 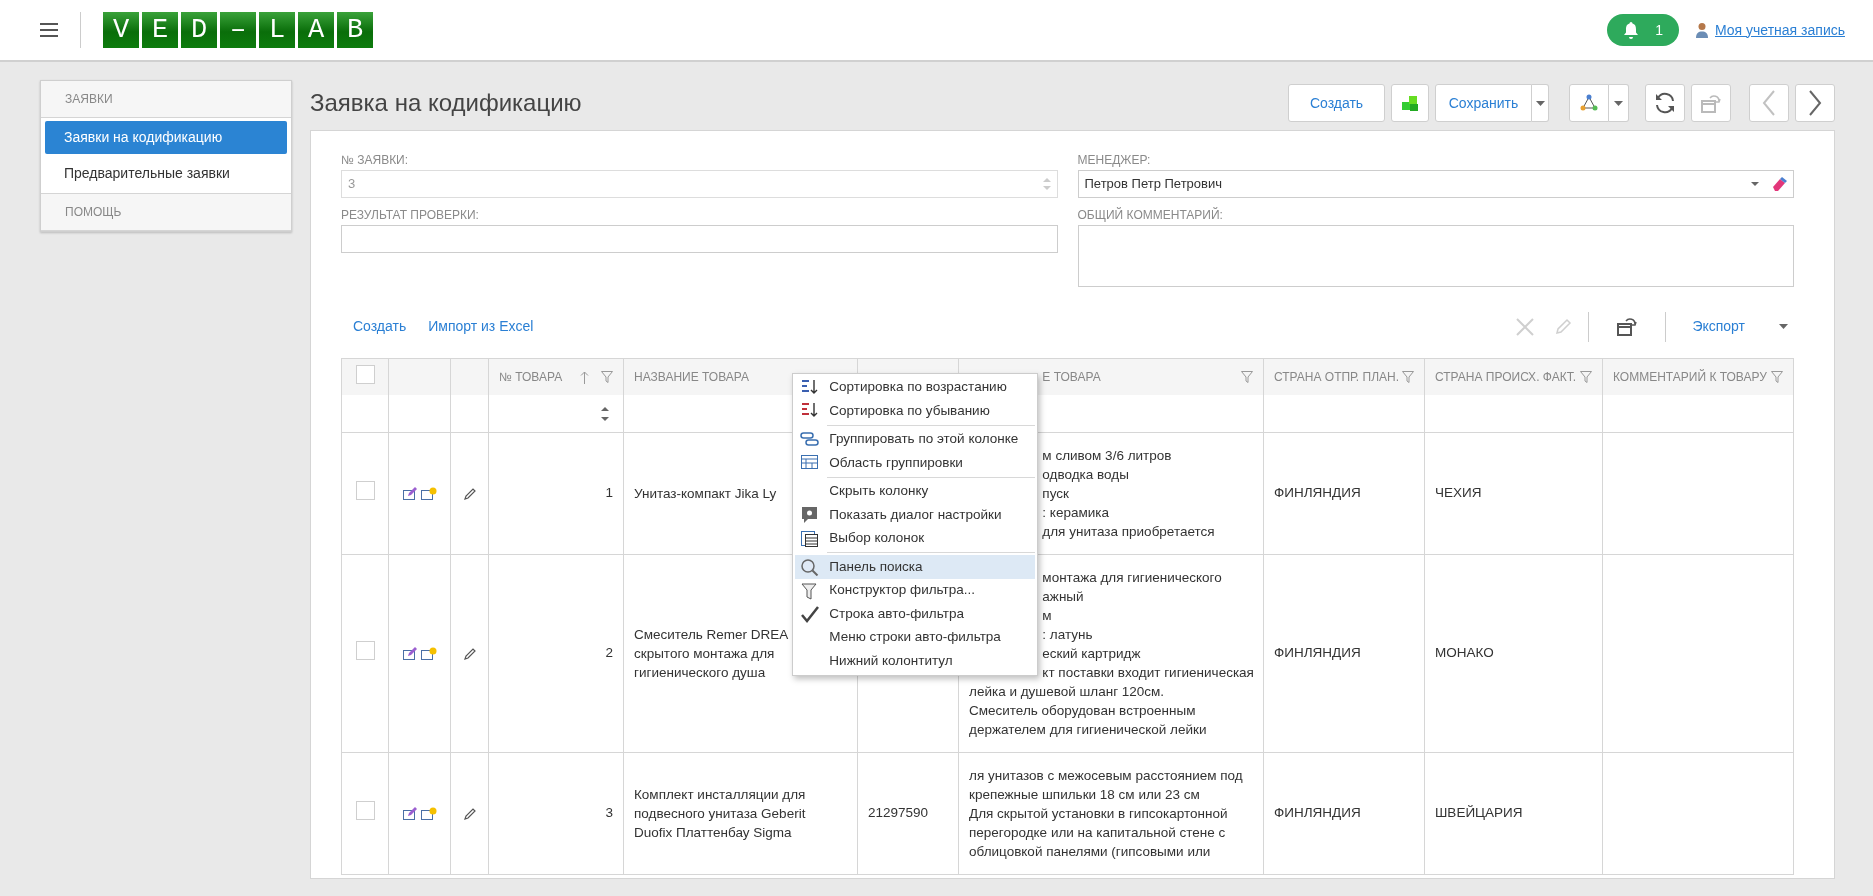 I want to click on export-link: Экспорт, so click(x=1718, y=327).